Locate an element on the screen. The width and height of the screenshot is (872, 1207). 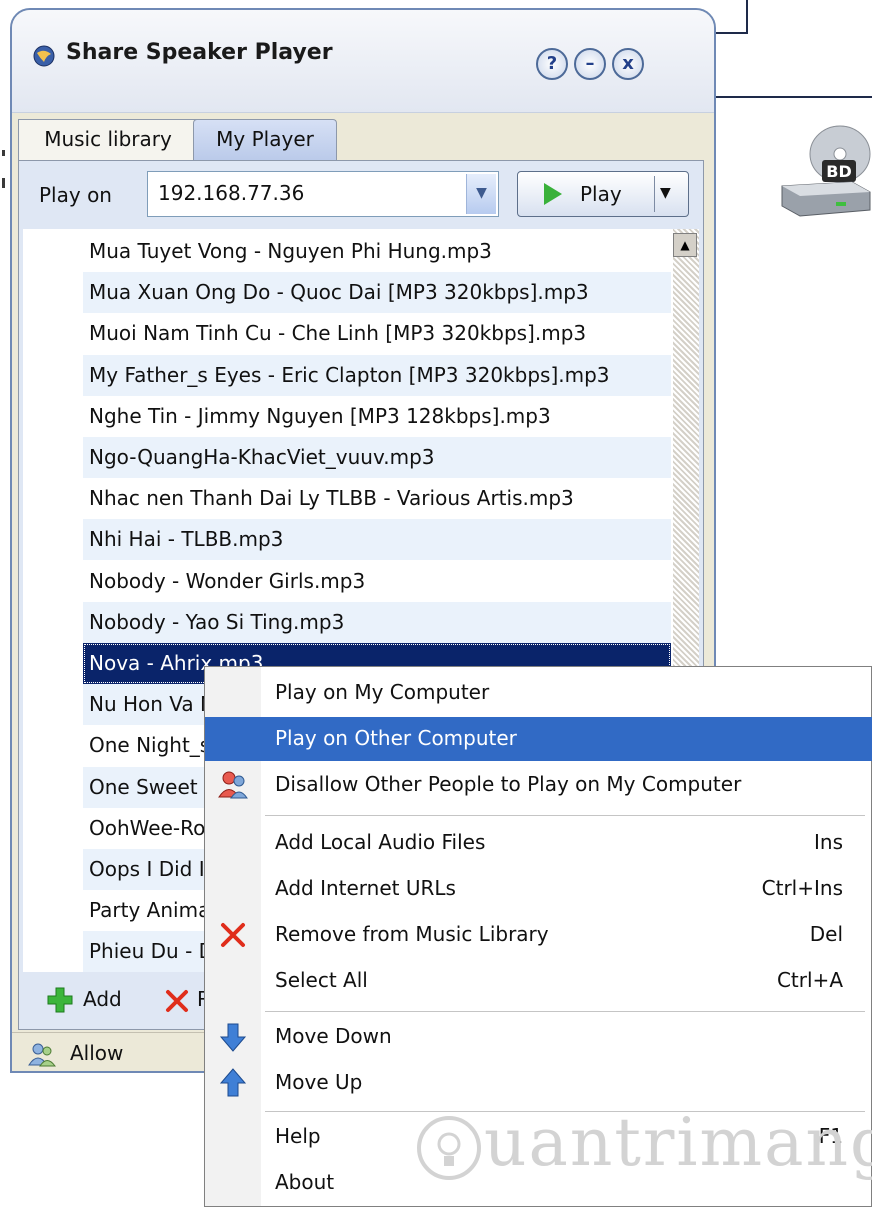
tab-my-player: My Player is located at coordinates (265, 141).